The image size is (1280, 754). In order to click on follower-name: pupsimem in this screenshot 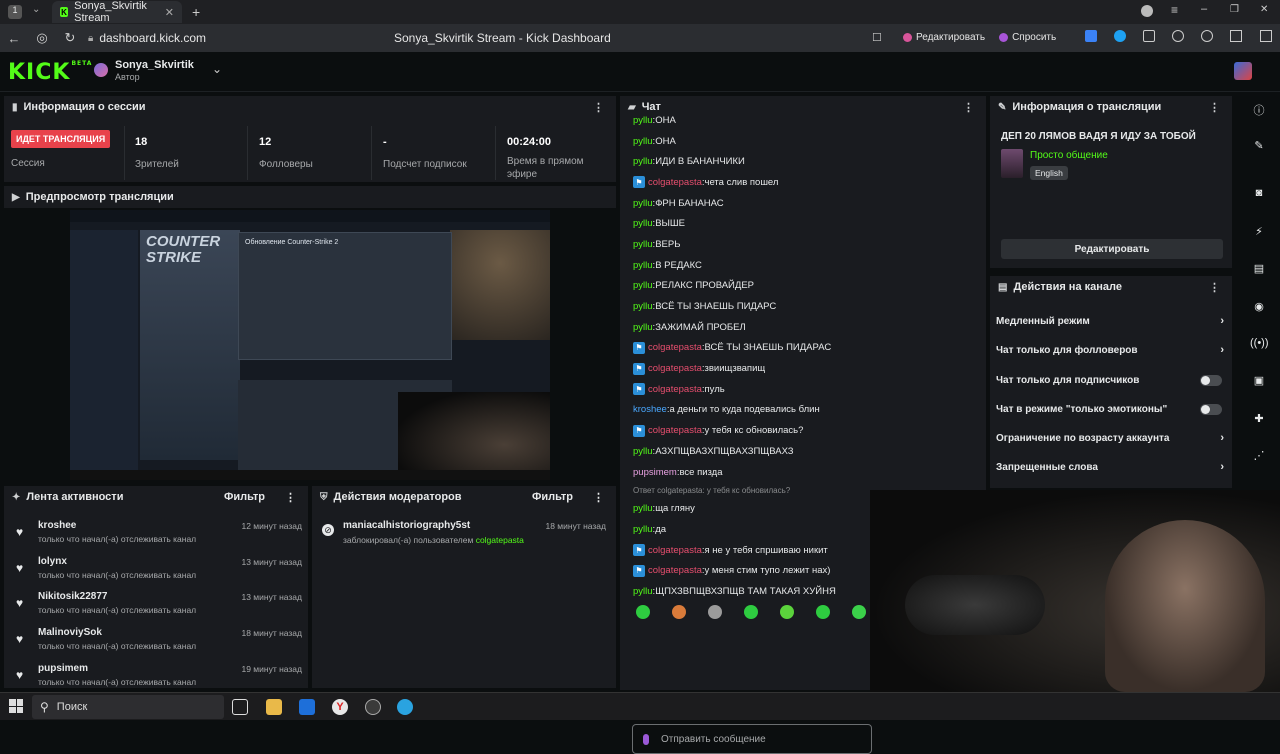, I will do `click(63, 668)`.